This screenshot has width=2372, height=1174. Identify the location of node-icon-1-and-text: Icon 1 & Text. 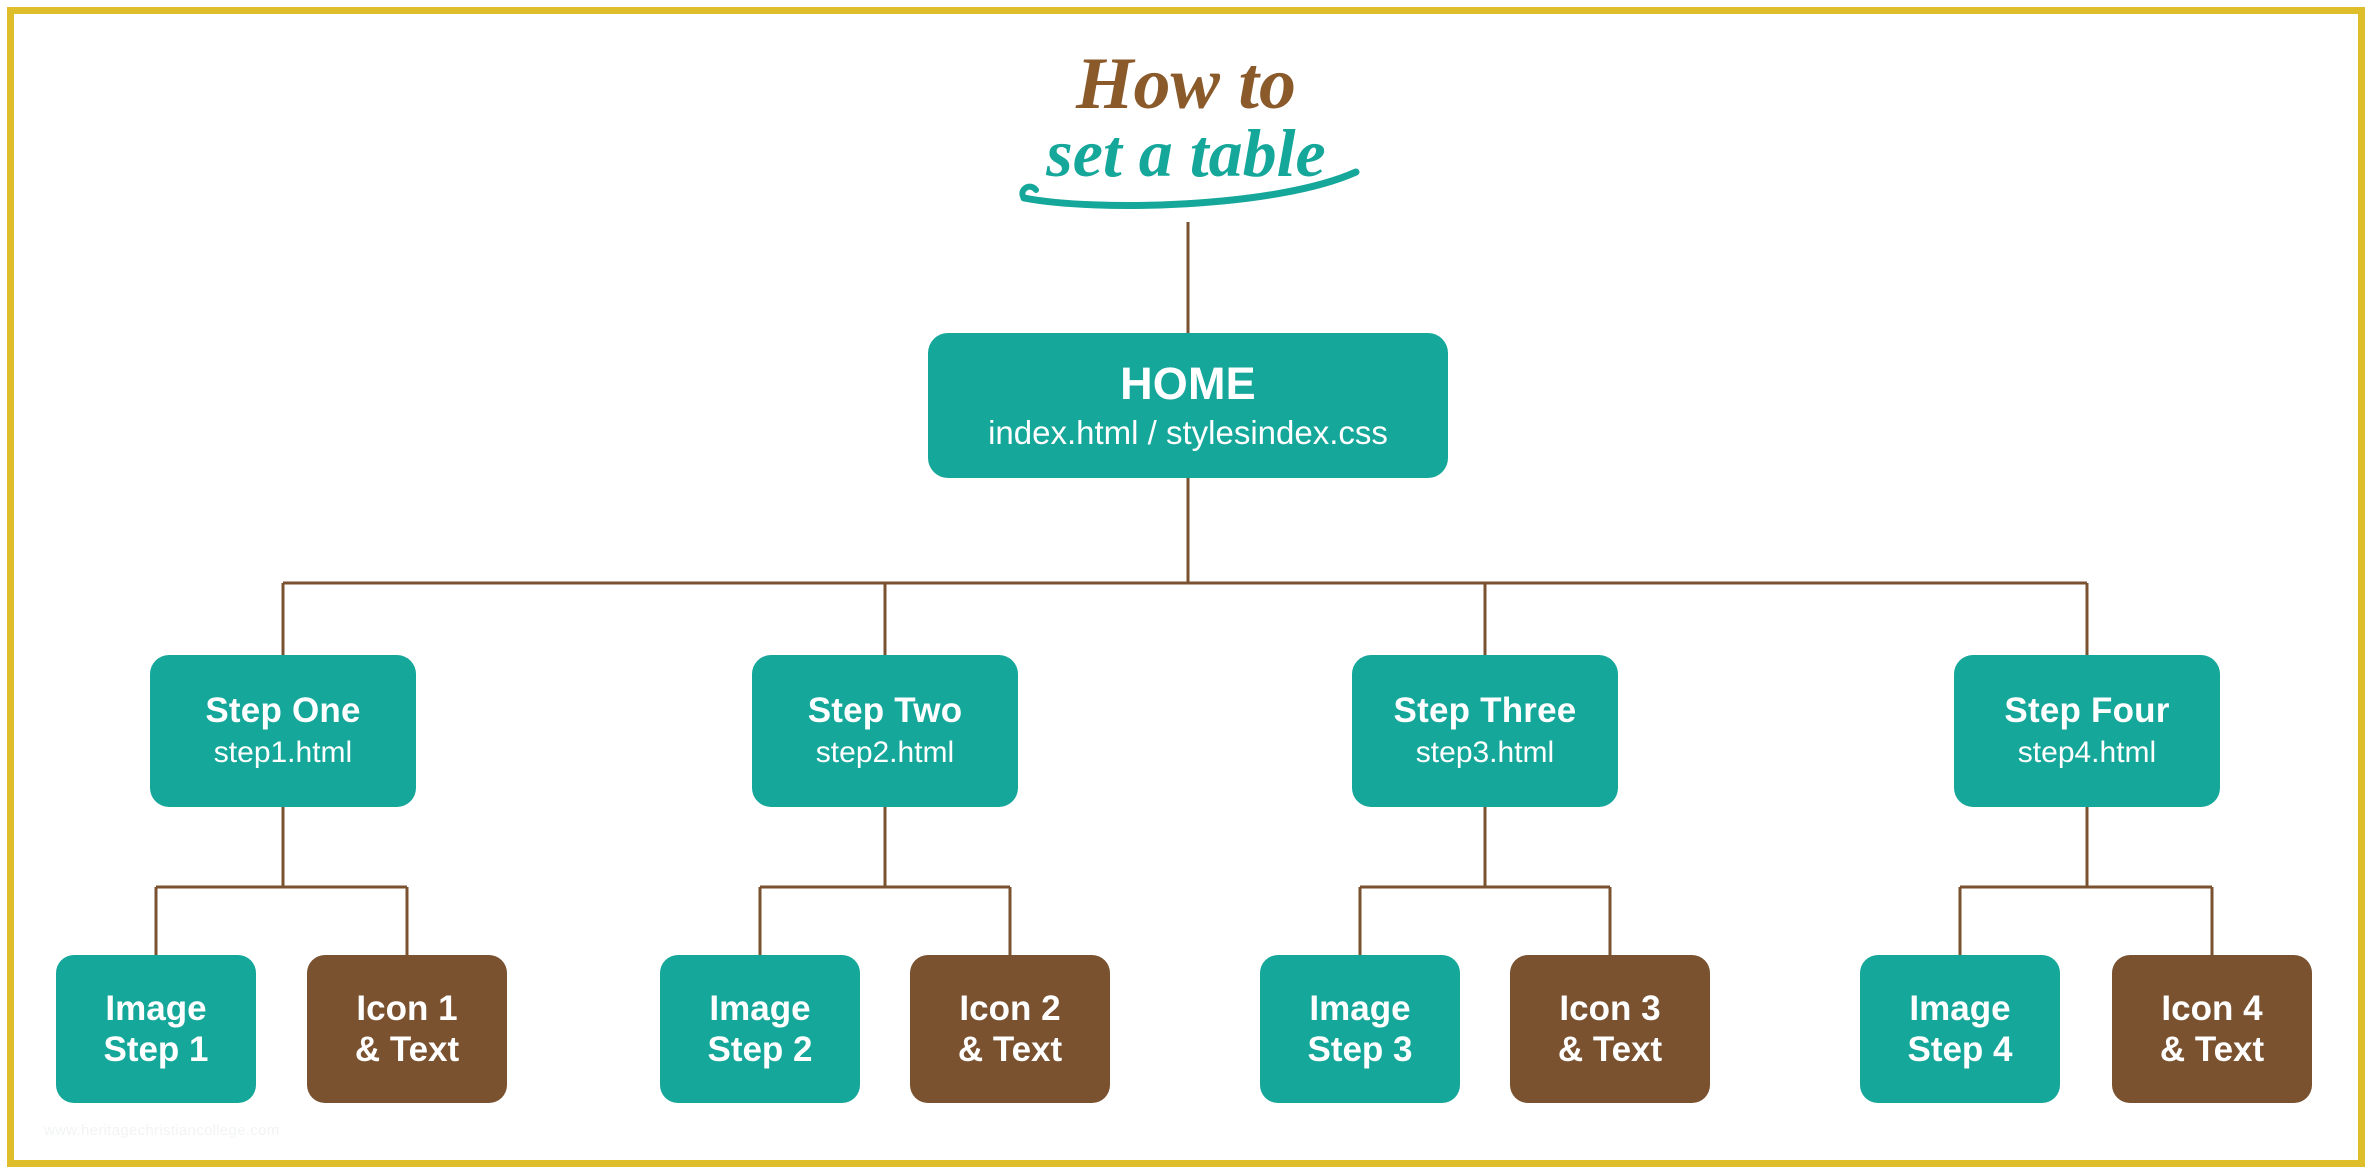
(407, 1029).